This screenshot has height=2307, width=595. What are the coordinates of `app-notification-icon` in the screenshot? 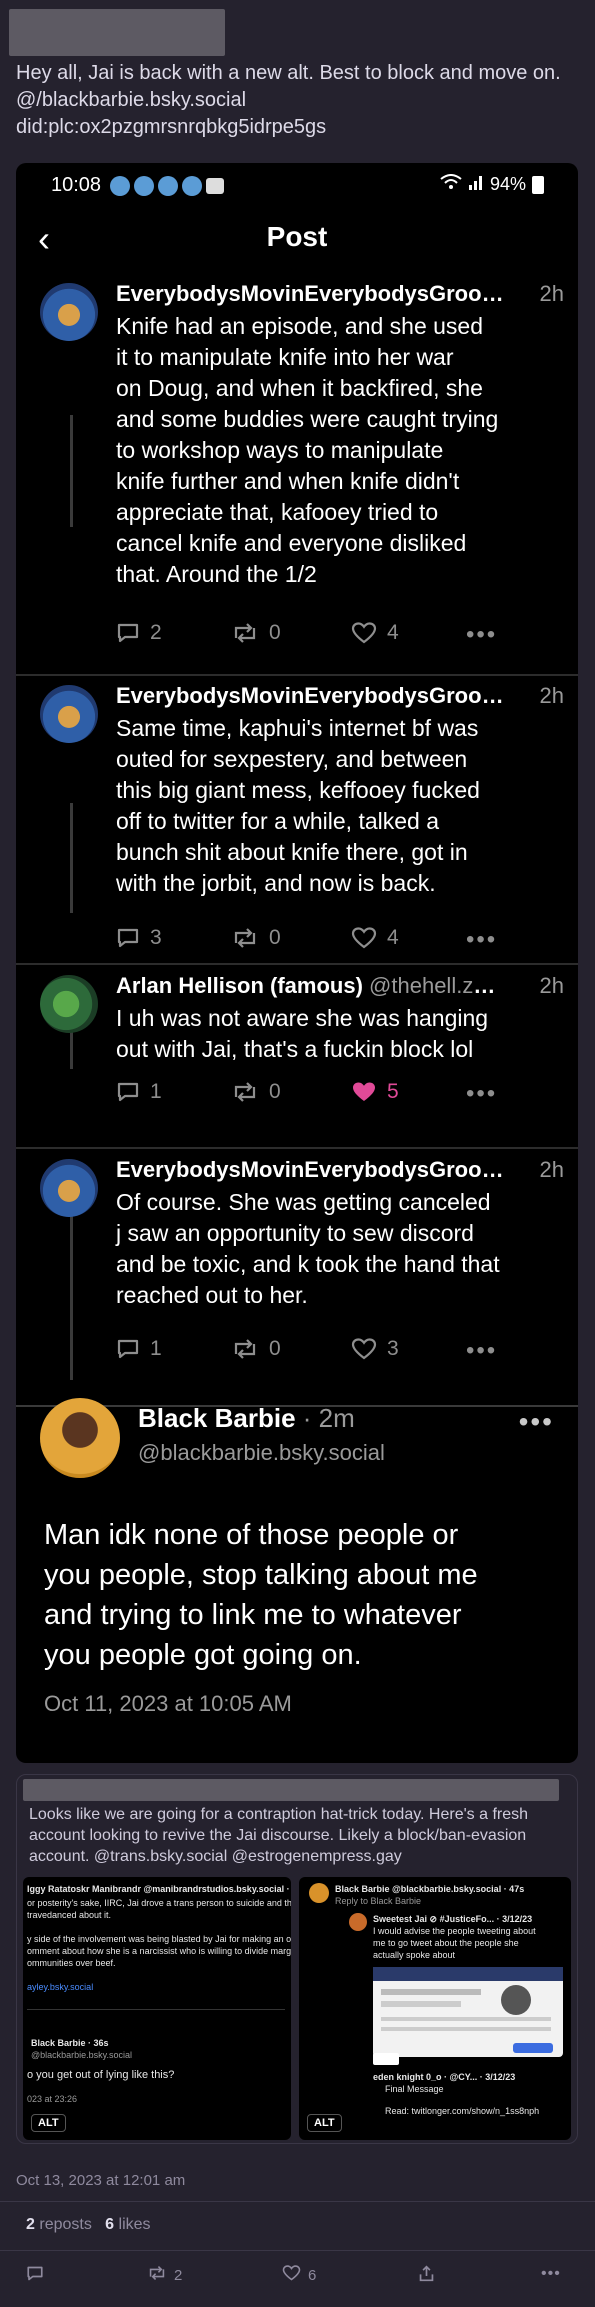 It's located at (120, 186).